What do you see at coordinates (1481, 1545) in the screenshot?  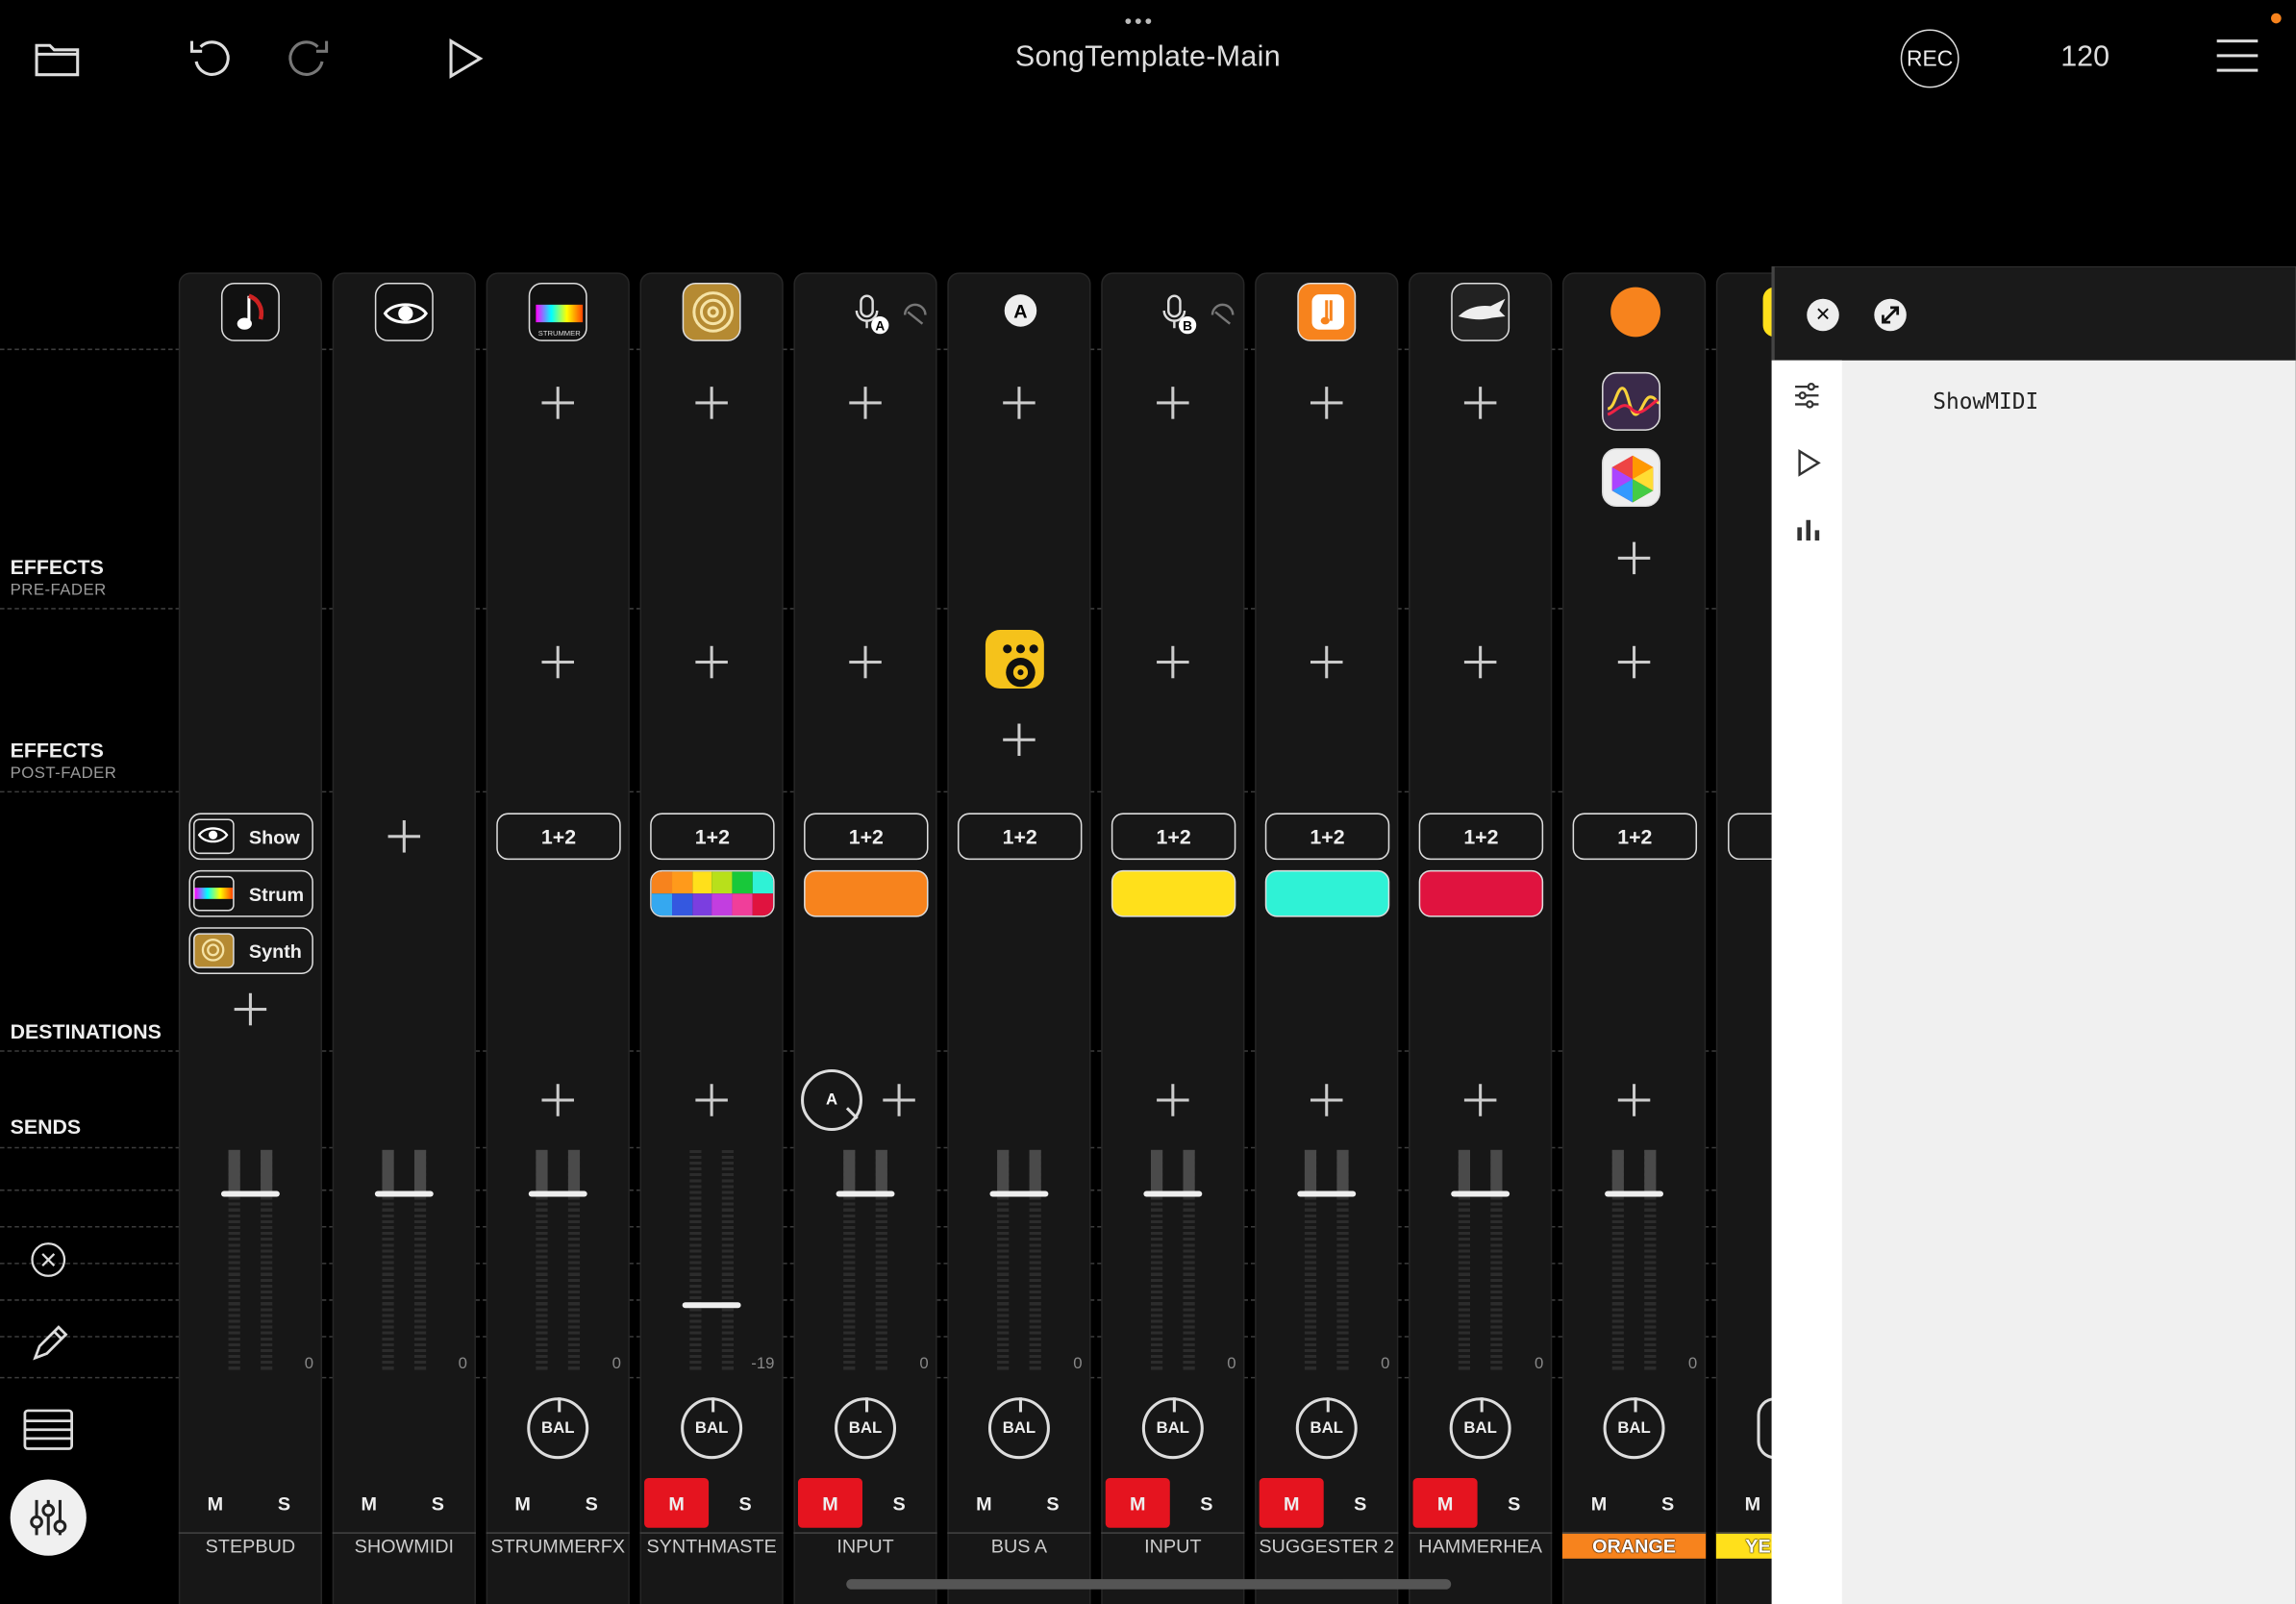 I see `channel-name: HAMMERHEA` at bounding box center [1481, 1545].